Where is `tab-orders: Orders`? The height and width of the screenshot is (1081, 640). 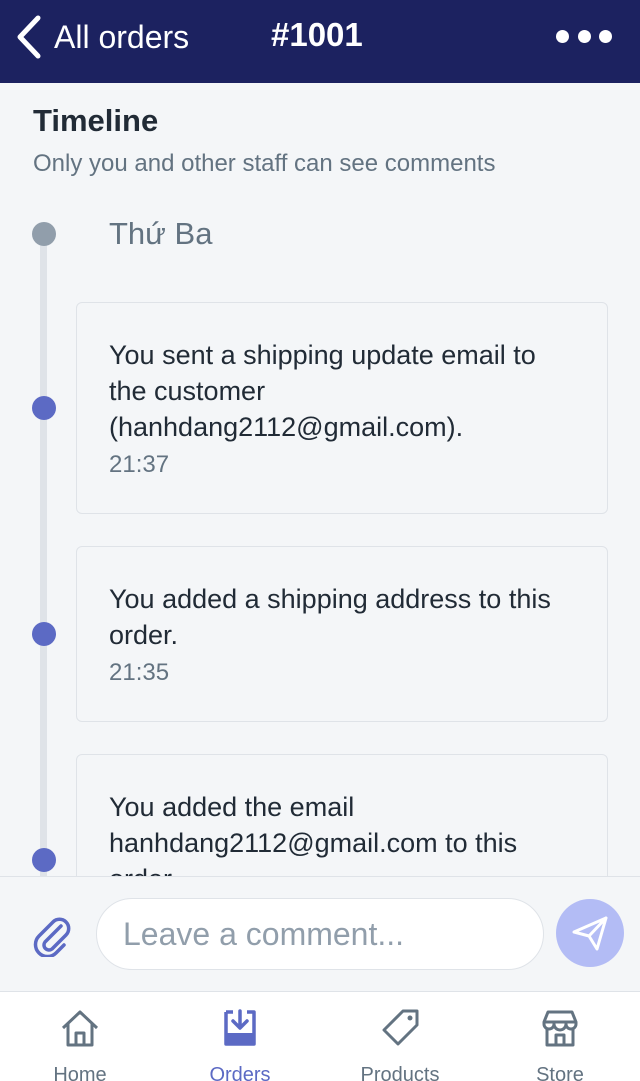 tab-orders: Orders is located at coordinates (240, 1036).